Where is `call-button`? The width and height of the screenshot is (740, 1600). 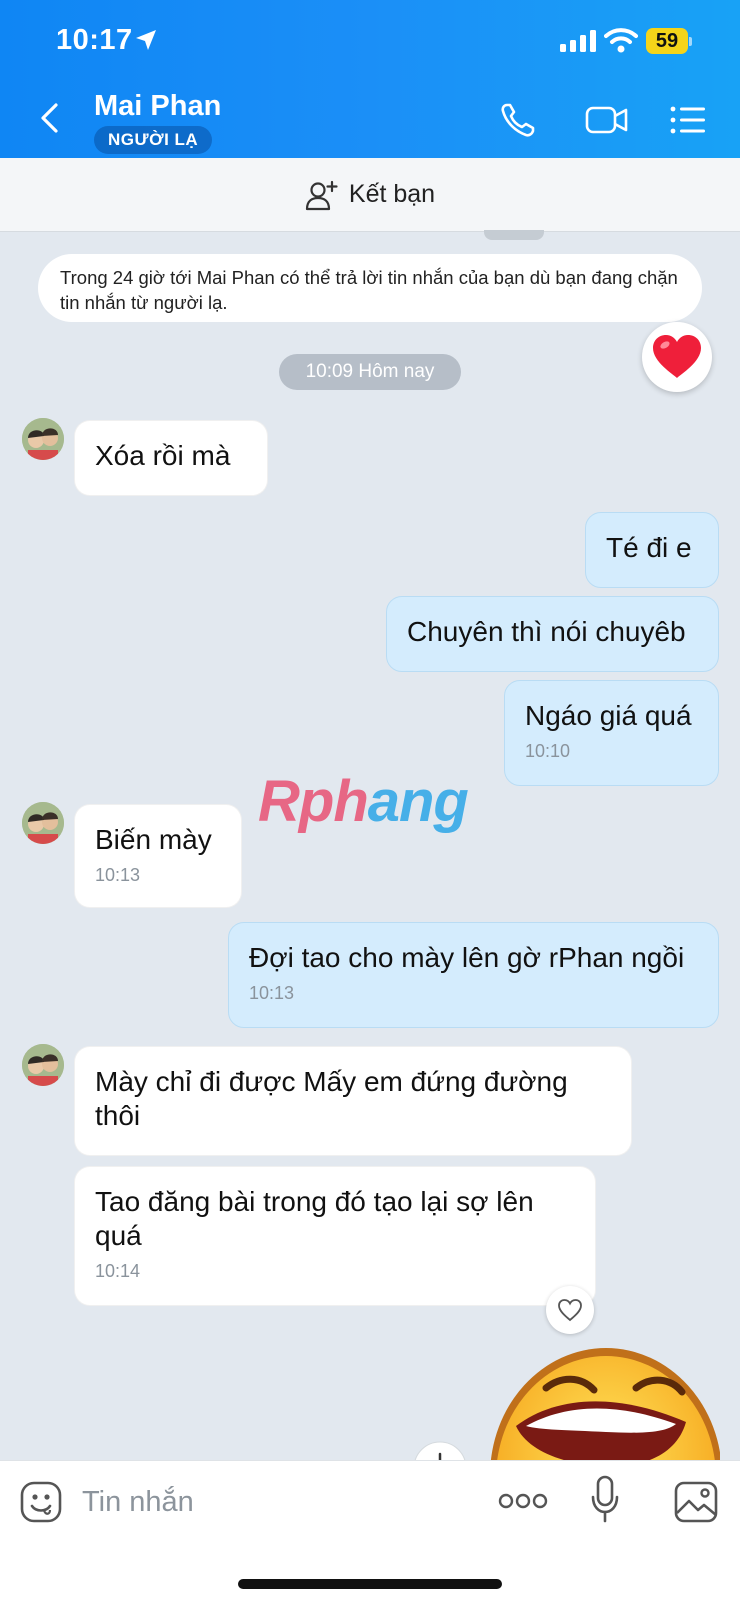 call-button is located at coordinates (518, 120).